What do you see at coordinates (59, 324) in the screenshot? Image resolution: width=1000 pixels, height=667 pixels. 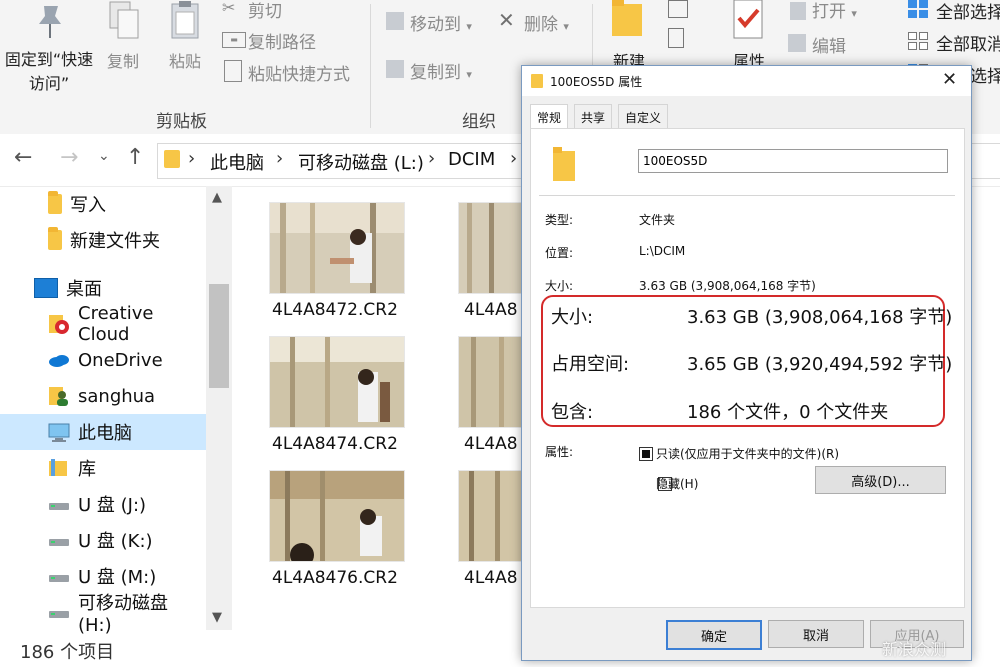 I see `creative-cloud-icon` at bounding box center [59, 324].